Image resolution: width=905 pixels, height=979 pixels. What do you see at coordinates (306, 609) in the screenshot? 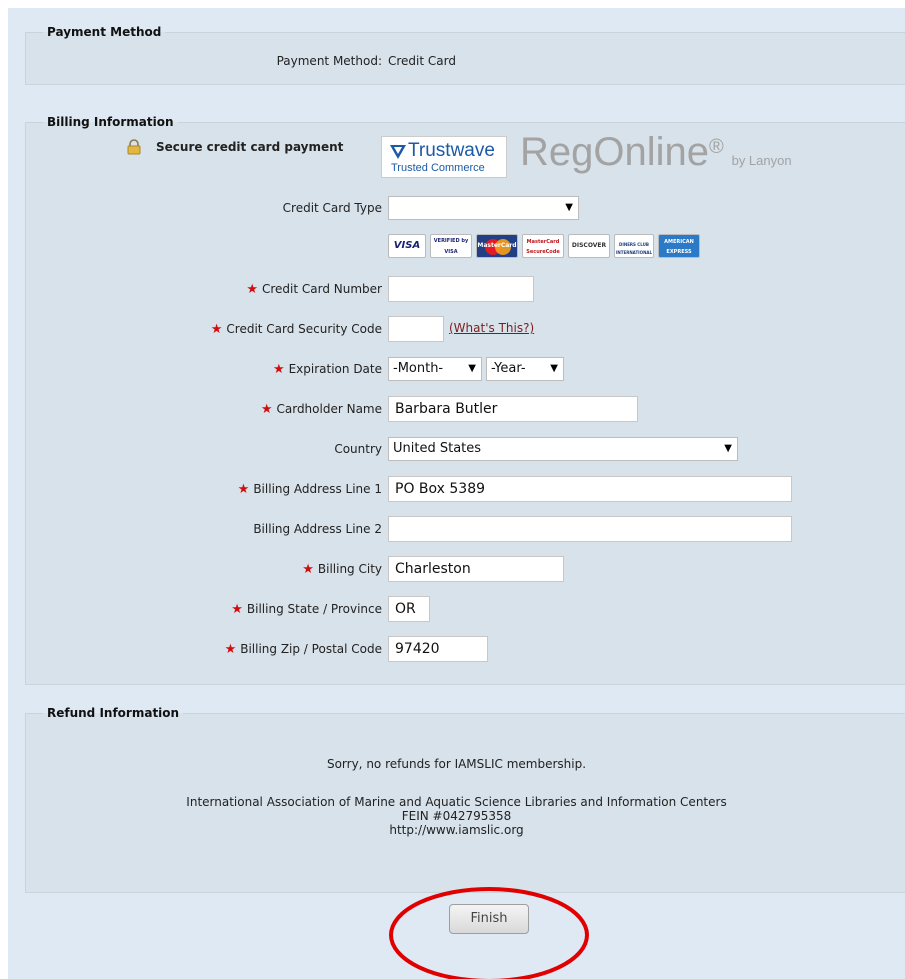
I see `state-label: ★ Billing State / Province` at bounding box center [306, 609].